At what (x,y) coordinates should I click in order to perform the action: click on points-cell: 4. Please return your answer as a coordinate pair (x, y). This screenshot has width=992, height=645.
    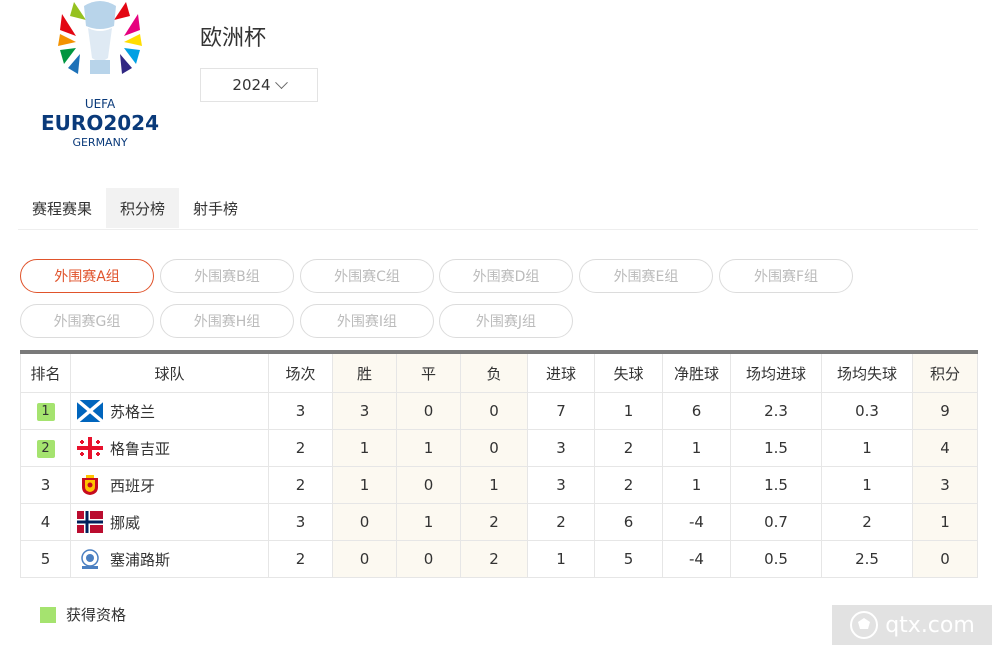
    Looking at the image, I should click on (945, 448).